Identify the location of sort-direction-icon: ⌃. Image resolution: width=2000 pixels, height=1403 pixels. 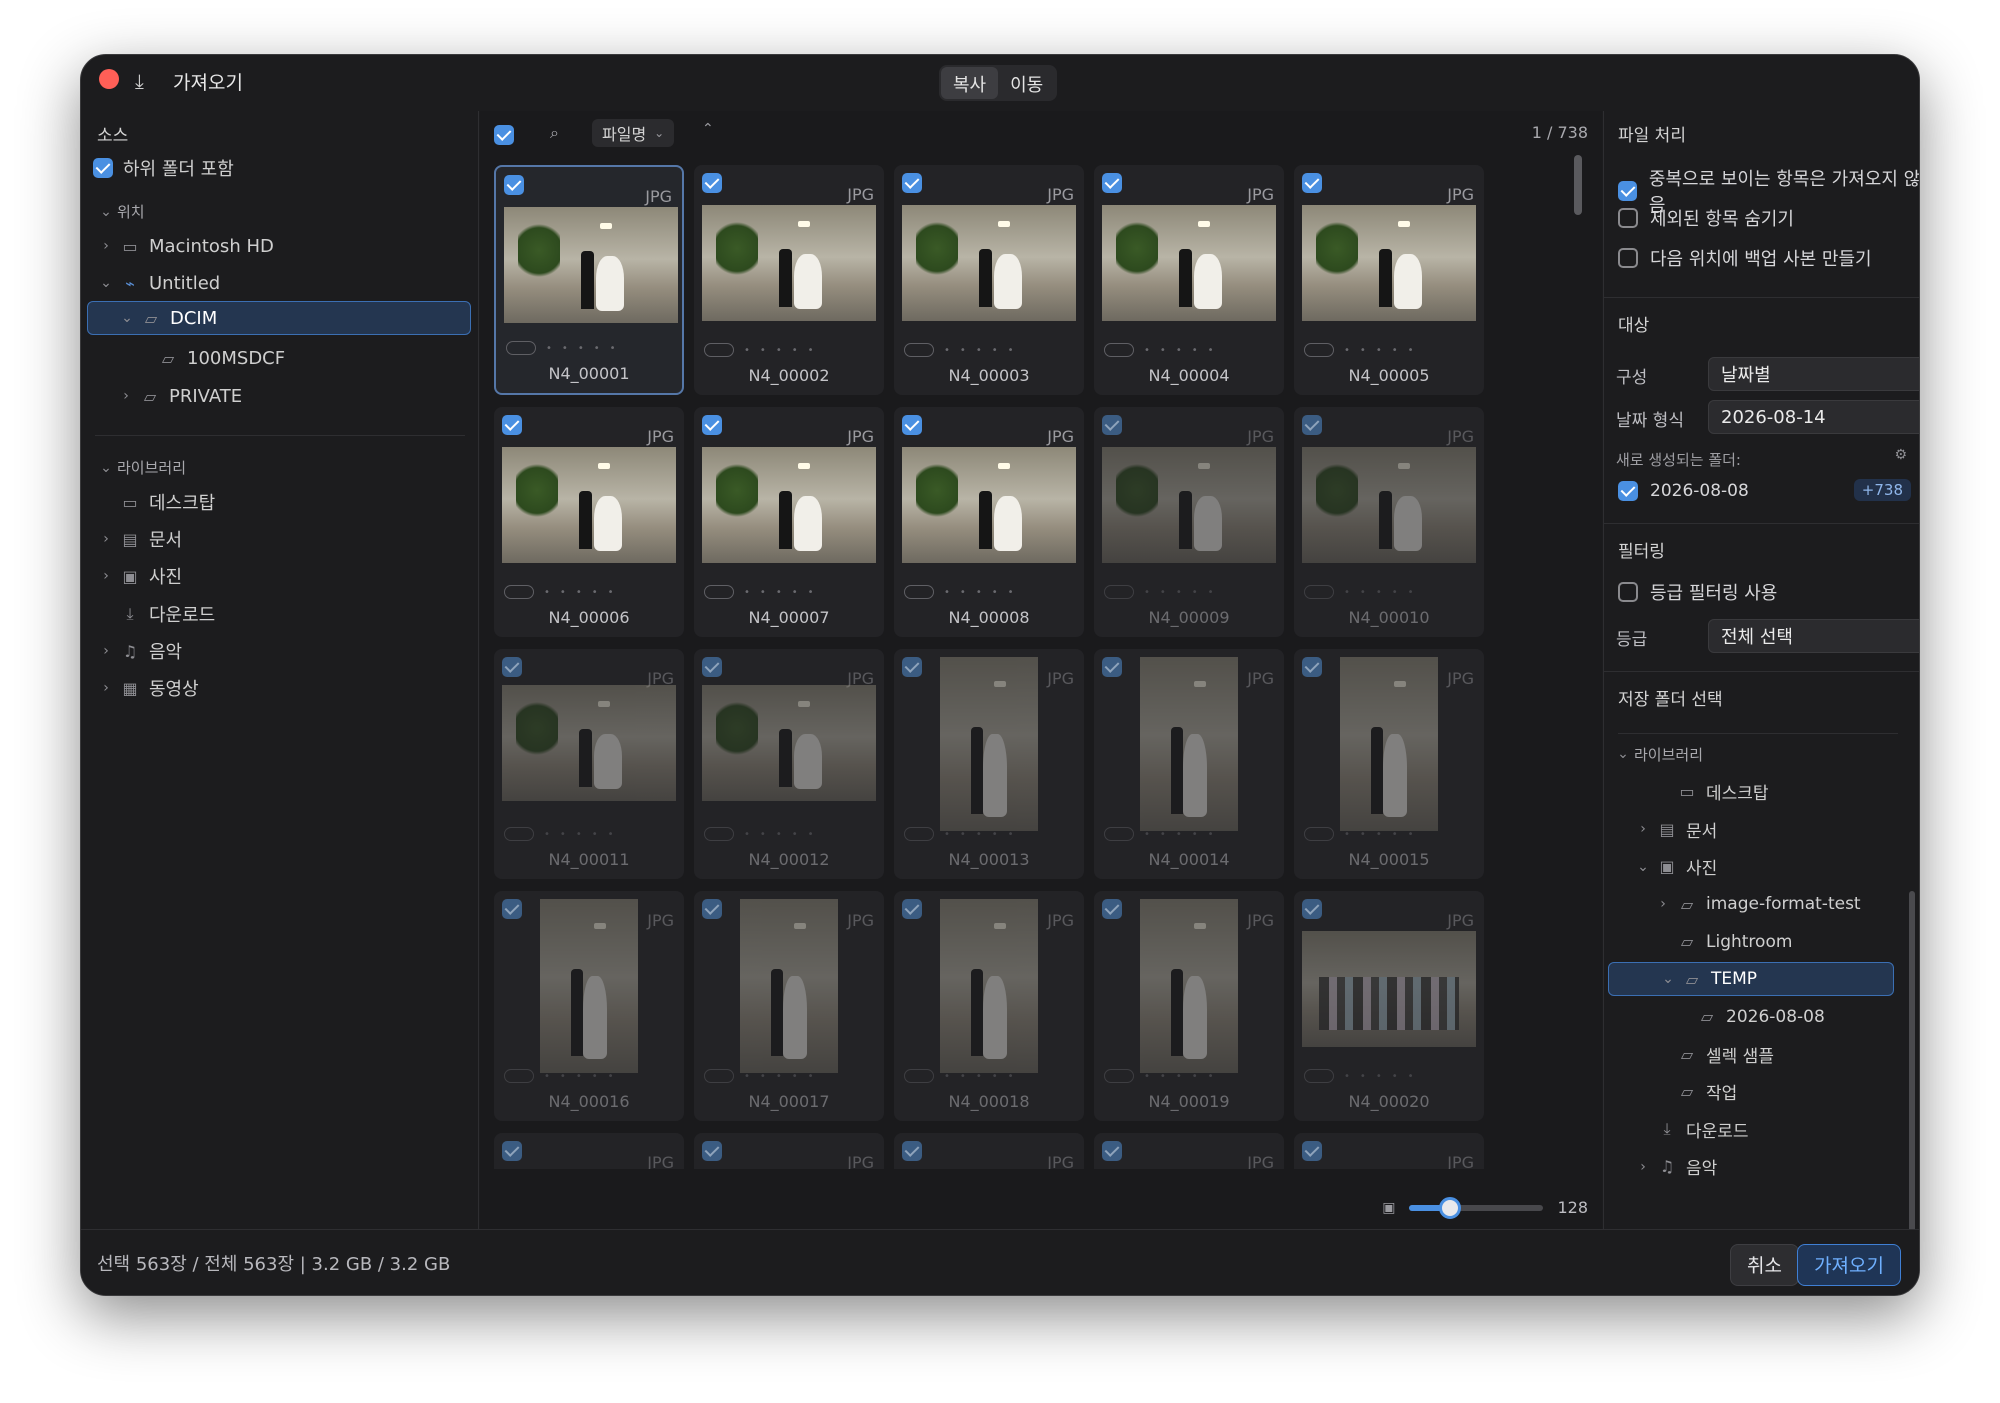
(708, 129).